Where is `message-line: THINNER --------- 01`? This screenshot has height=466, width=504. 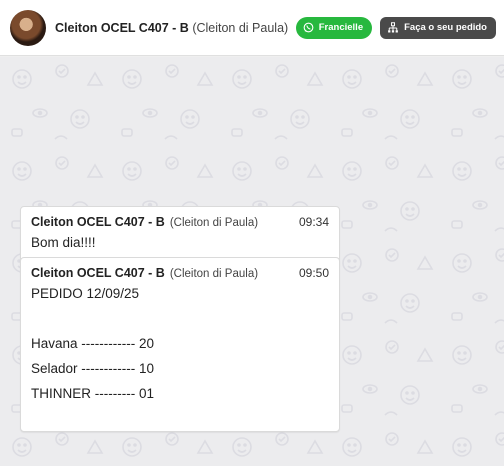
message-line: THINNER --------- 01 is located at coordinates (92, 393).